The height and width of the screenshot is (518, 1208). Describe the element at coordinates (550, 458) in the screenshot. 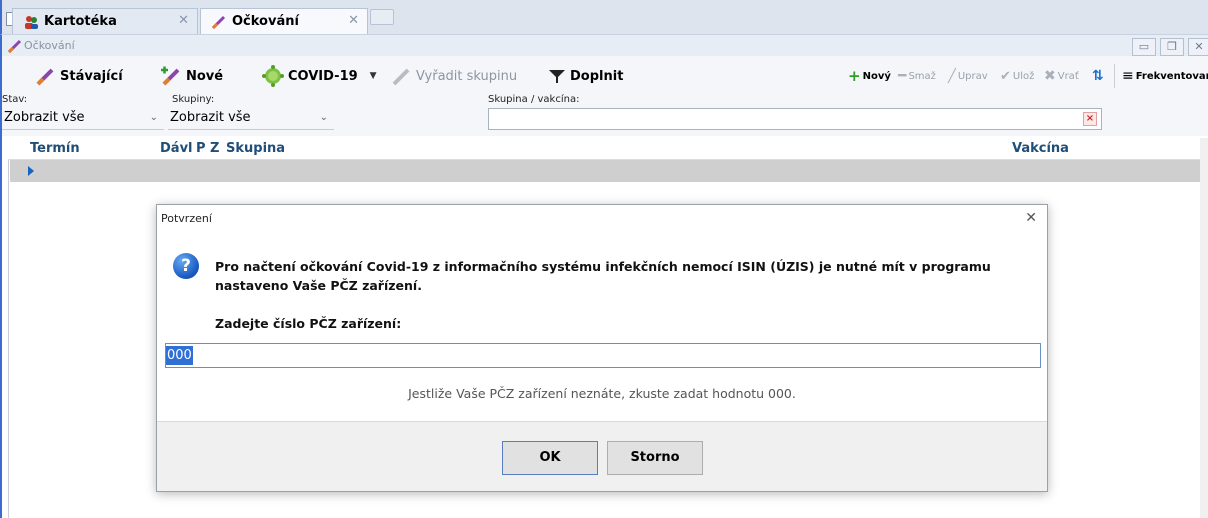

I see `ok-button: OK` at that location.